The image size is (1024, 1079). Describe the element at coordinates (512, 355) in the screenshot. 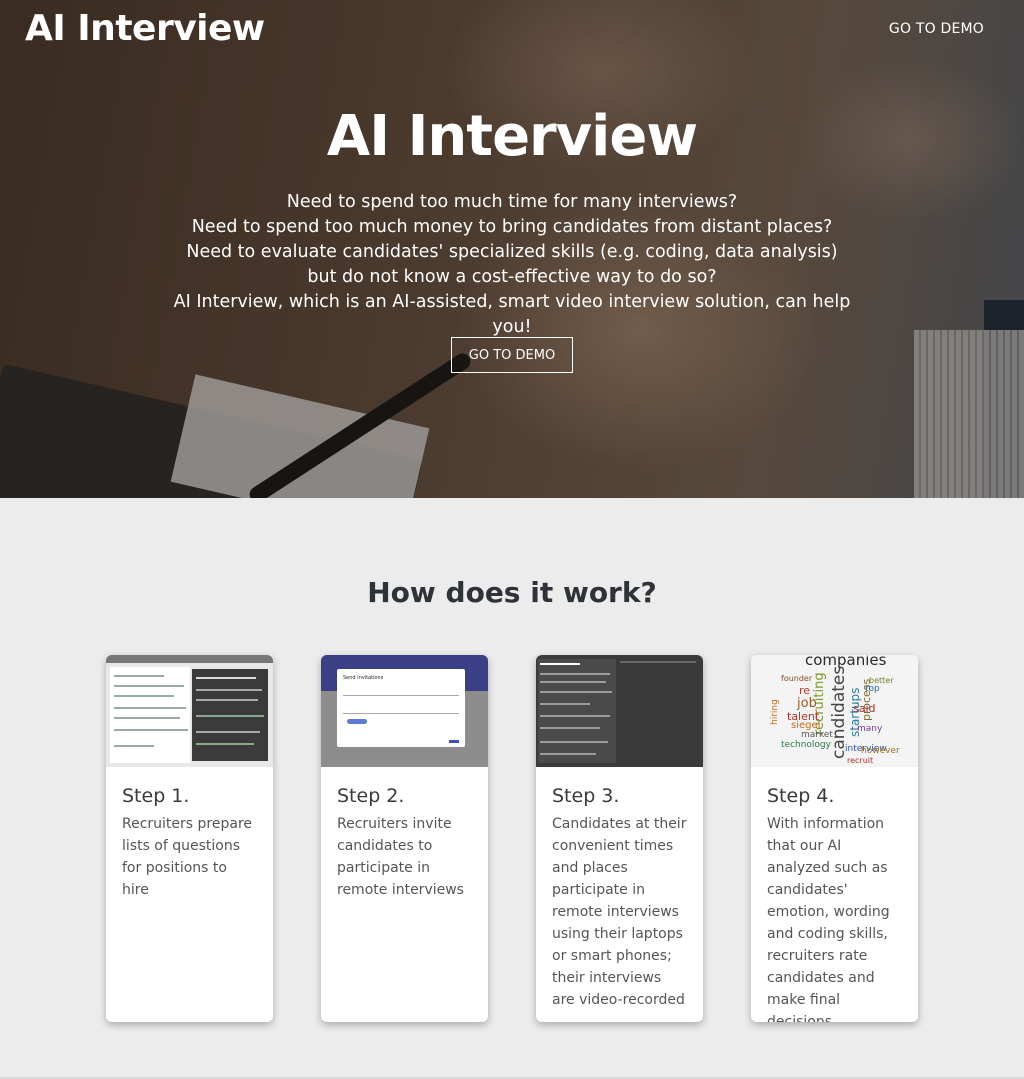

I see `hero-go-to-demo-button: GO TO DEMO` at that location.